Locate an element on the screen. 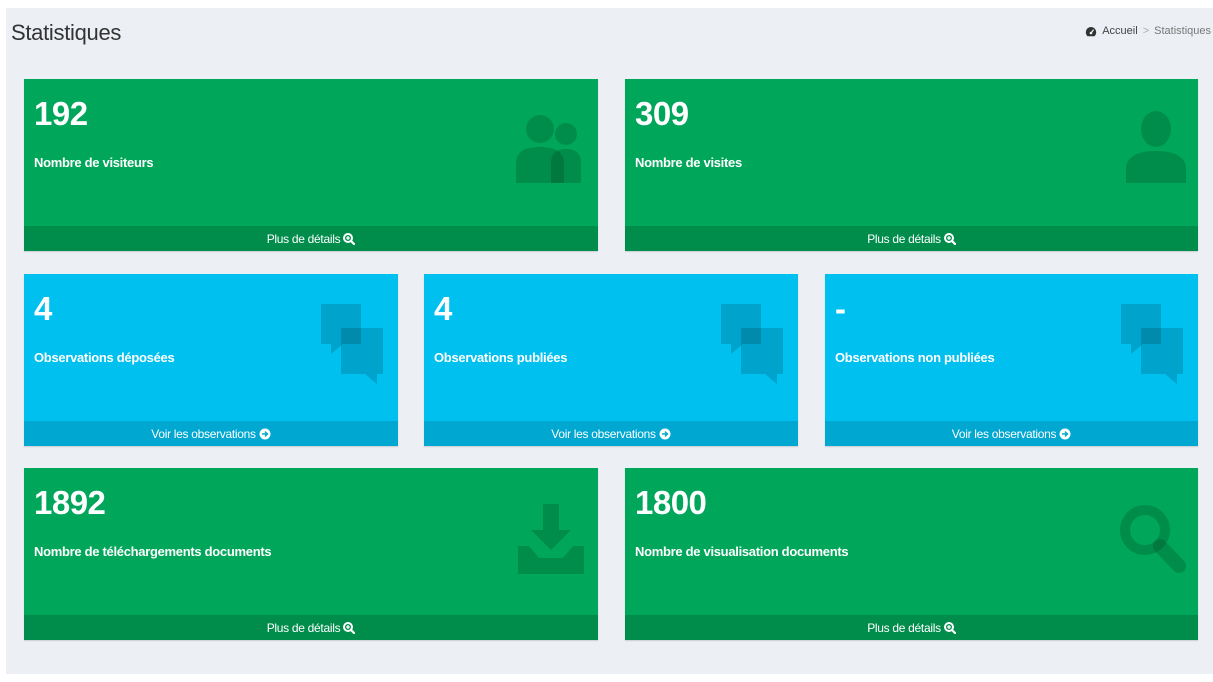 Image resolution: width=1213 pixels, height=682 pixels. stat-box-visitors: 192 Nombre de visiteurs Plus de détails is located at coordinates (311, 165).